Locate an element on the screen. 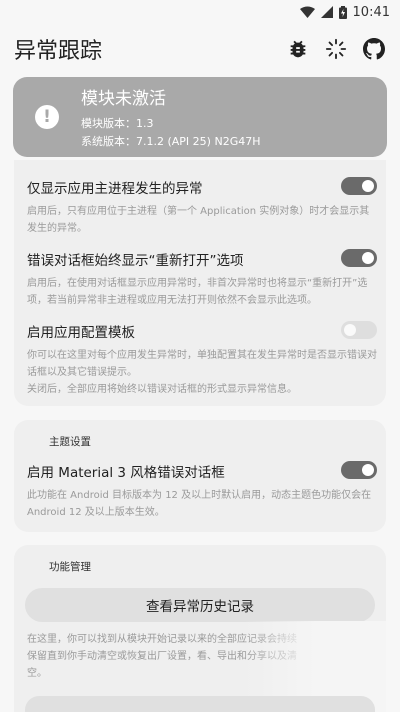 The width and height of the screenshot is (400, 712). module-version: 模块版本：1.3 is located at coordinates (117, 123).